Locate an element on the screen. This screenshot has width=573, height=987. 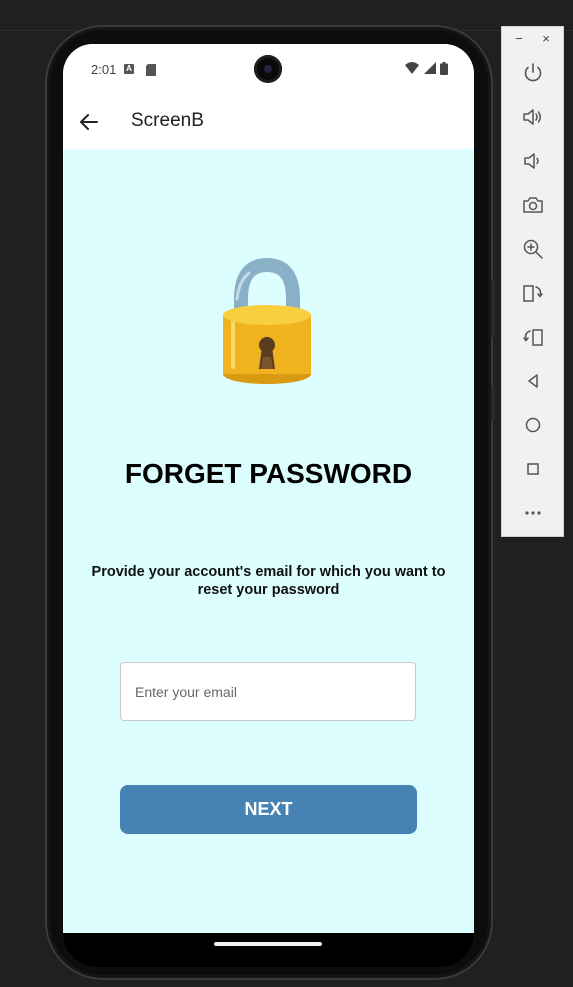
front-camera is located at coordinates (268, 69).